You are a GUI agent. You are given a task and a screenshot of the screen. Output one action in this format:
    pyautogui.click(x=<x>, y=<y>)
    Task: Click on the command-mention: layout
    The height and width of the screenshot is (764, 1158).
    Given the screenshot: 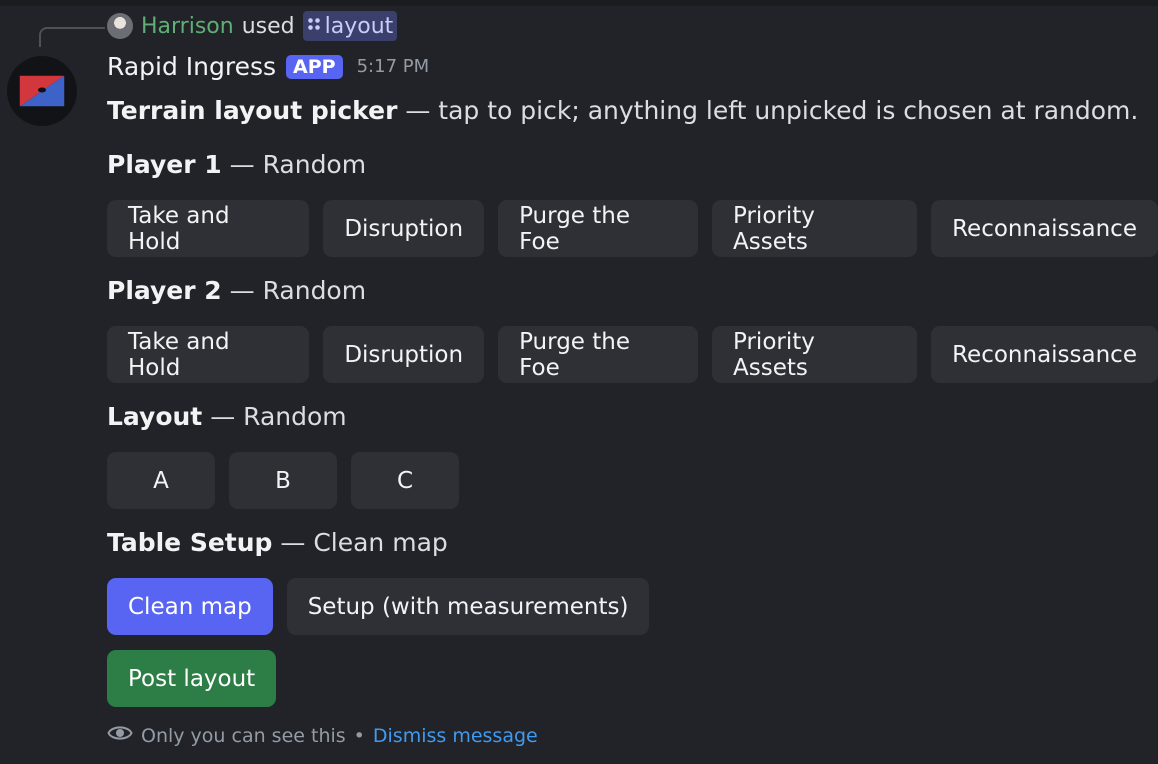 What is the action you would take?
    pyautogui.click(x=350, y=26)
    